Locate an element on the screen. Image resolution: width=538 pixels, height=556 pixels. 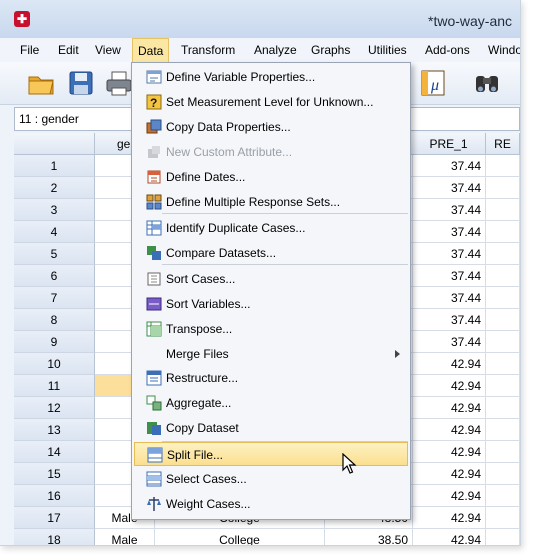
row-header: 1 is located at coordinates (54, 166).